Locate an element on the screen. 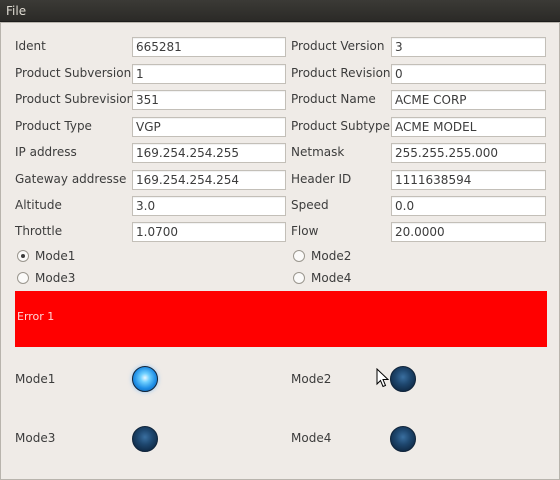  product-name-field: ACME CORP is located at coordinates (468, 100).